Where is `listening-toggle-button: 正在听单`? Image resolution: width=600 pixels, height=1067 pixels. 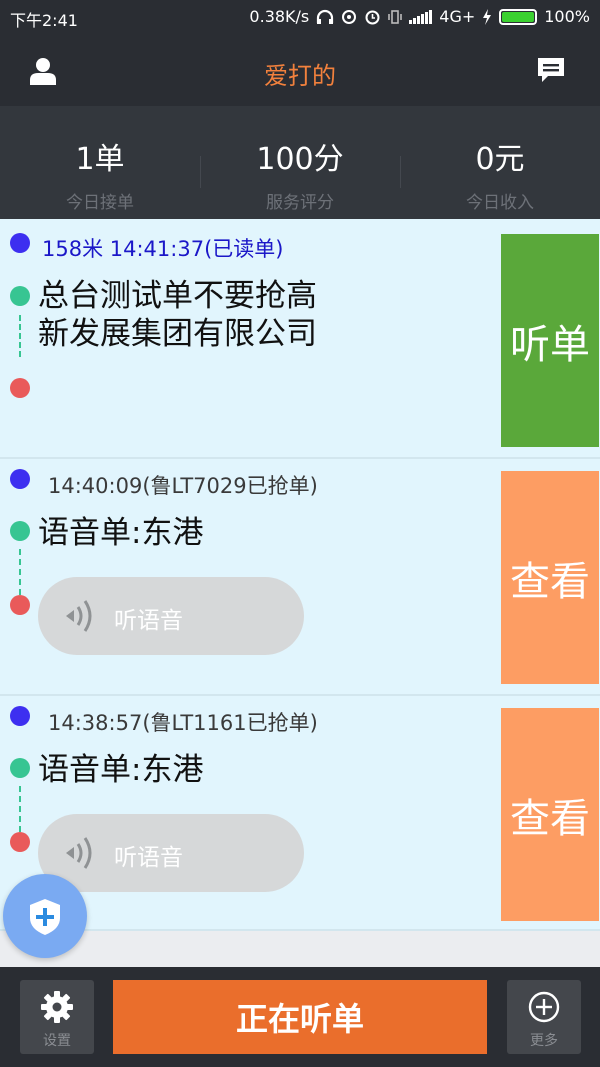
listening-toggle-button: 正在听单 is located at coordinates (300, 1017).